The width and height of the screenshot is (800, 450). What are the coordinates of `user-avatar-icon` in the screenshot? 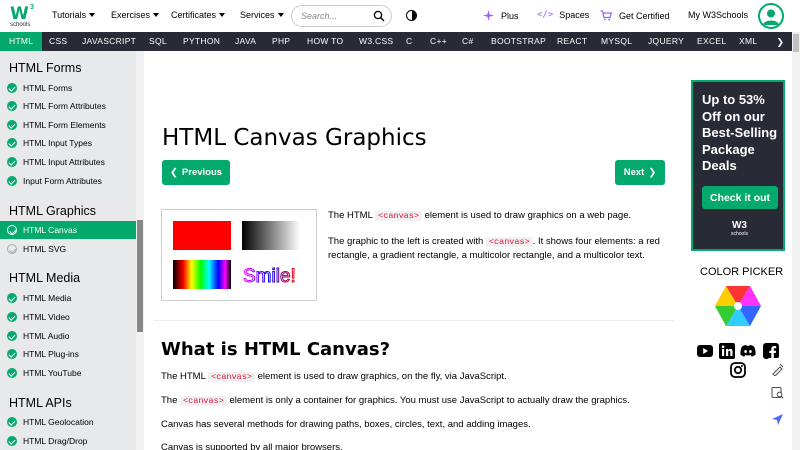 It's located at (771, 16).